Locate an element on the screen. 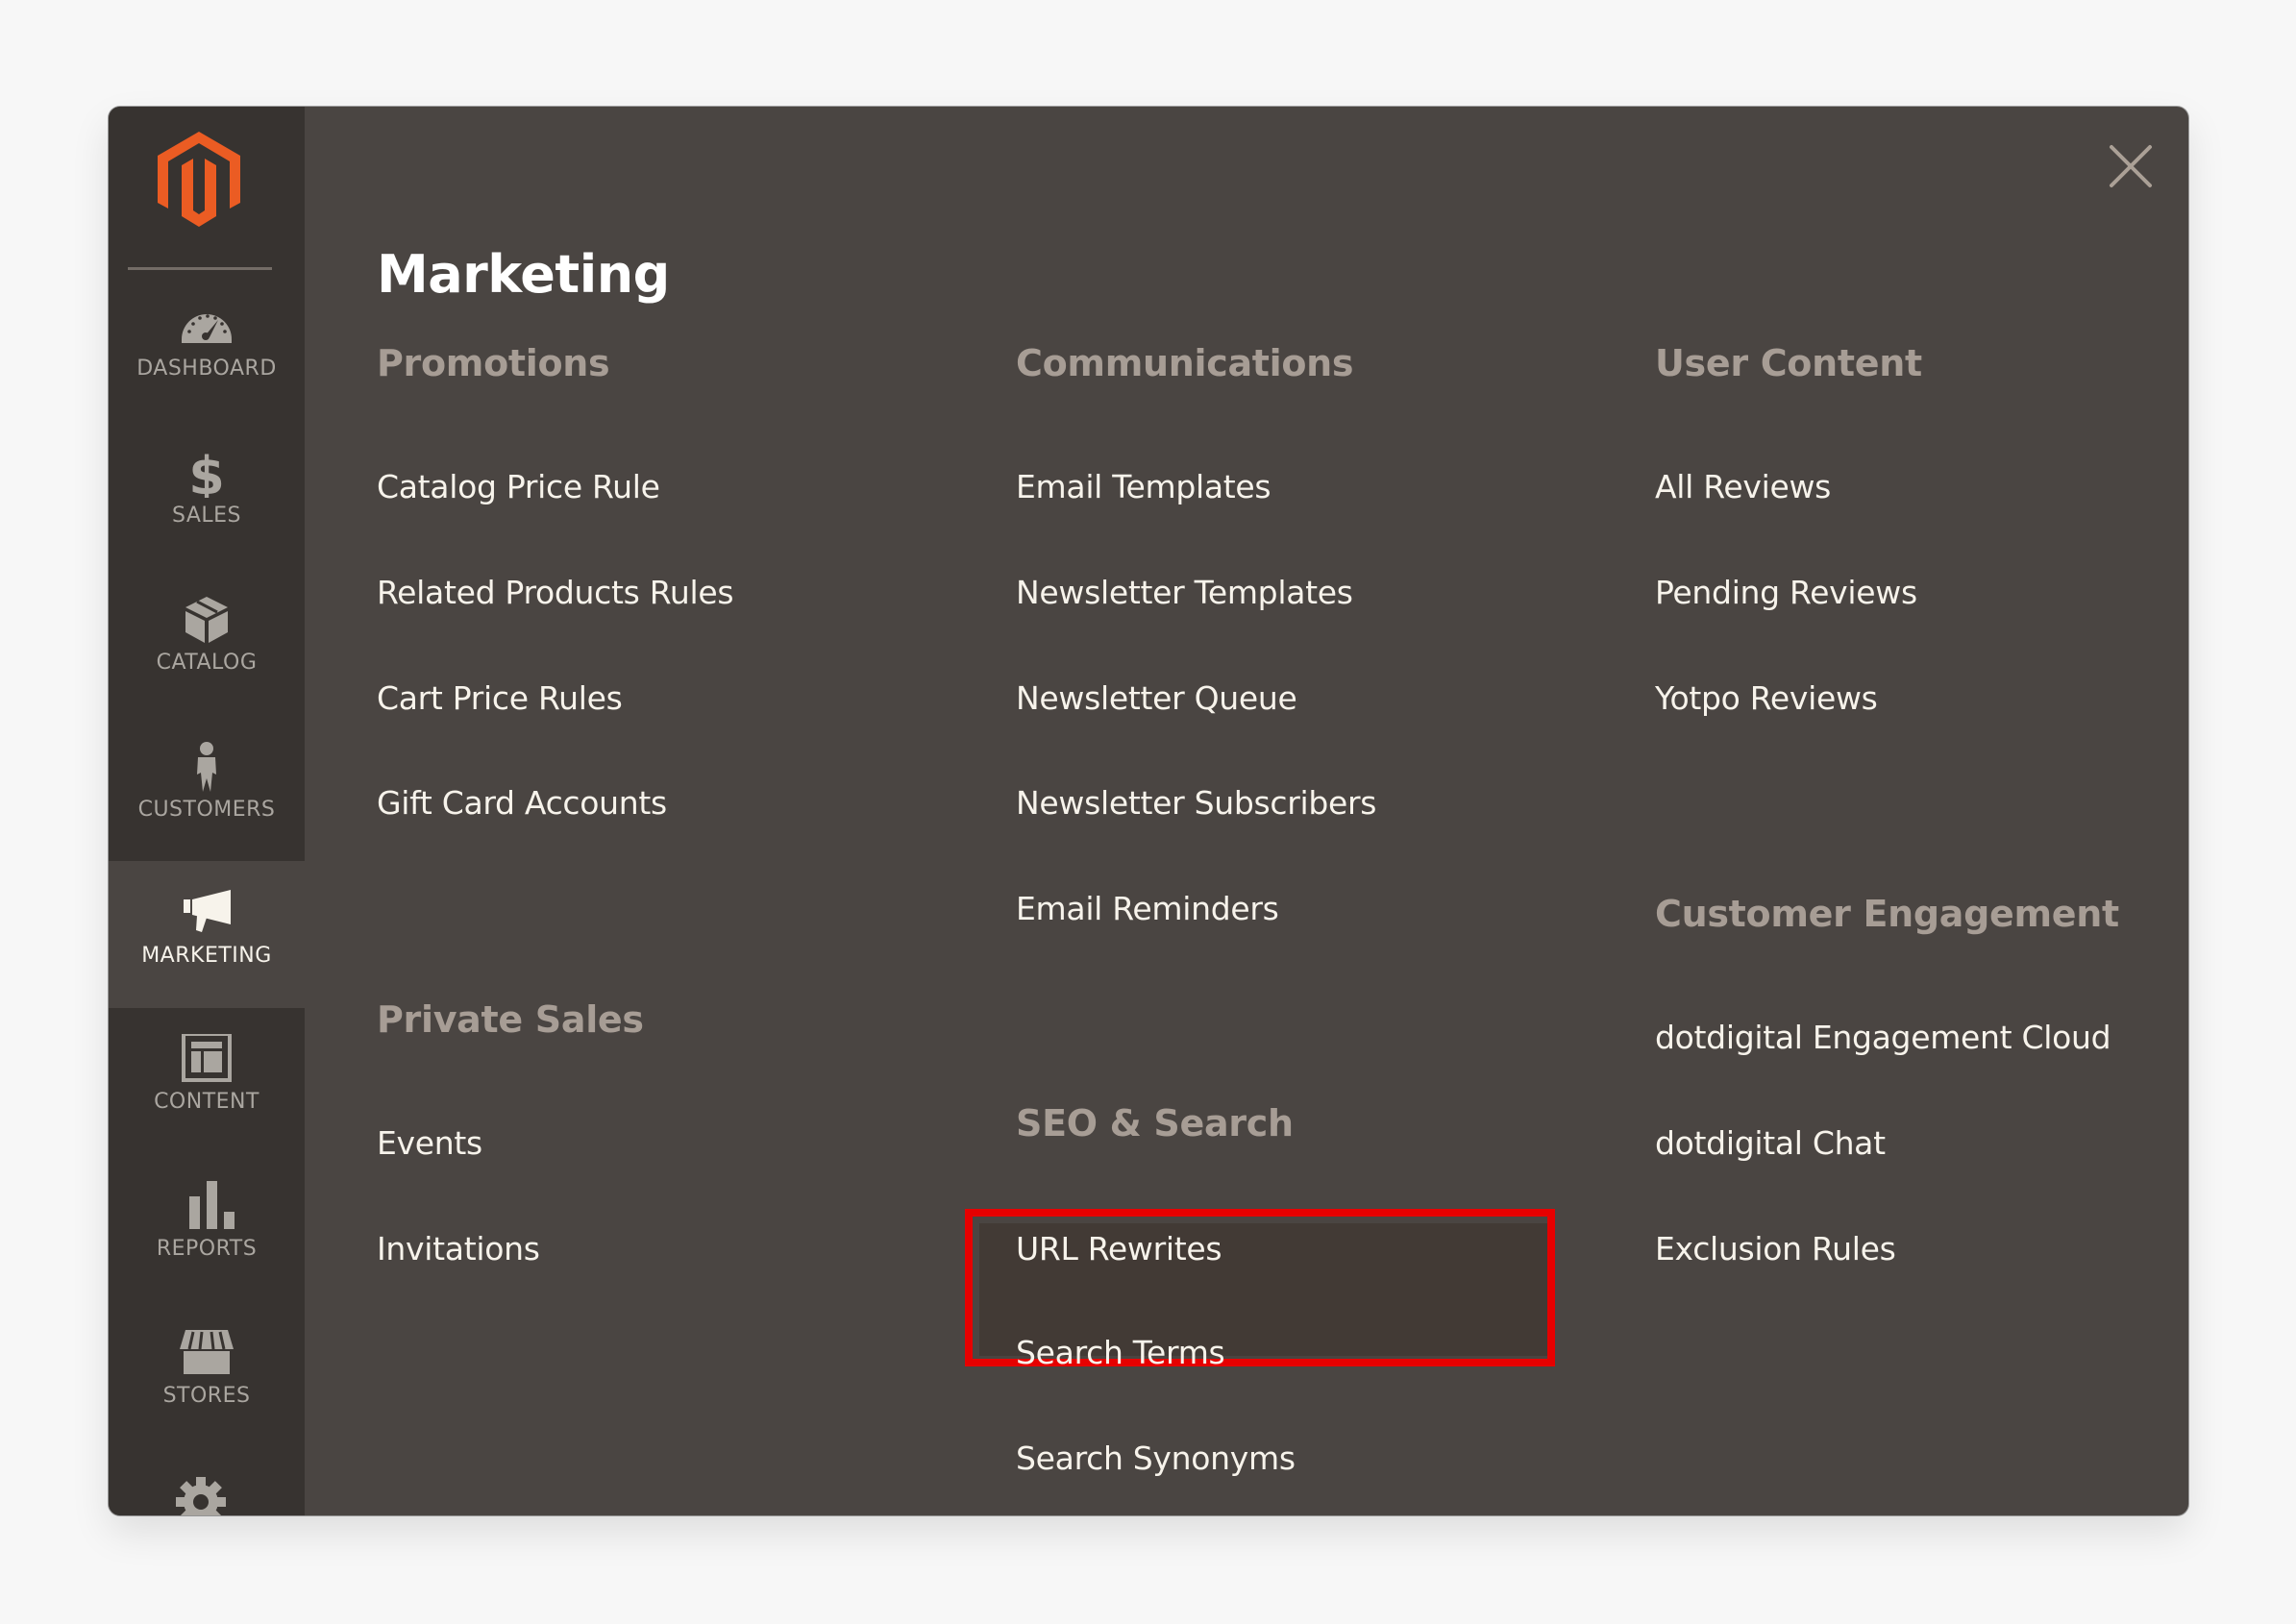 This screenshot has width=2296, height=1624. sidebar-item-label: Customers is located at coordinates (206, 810).